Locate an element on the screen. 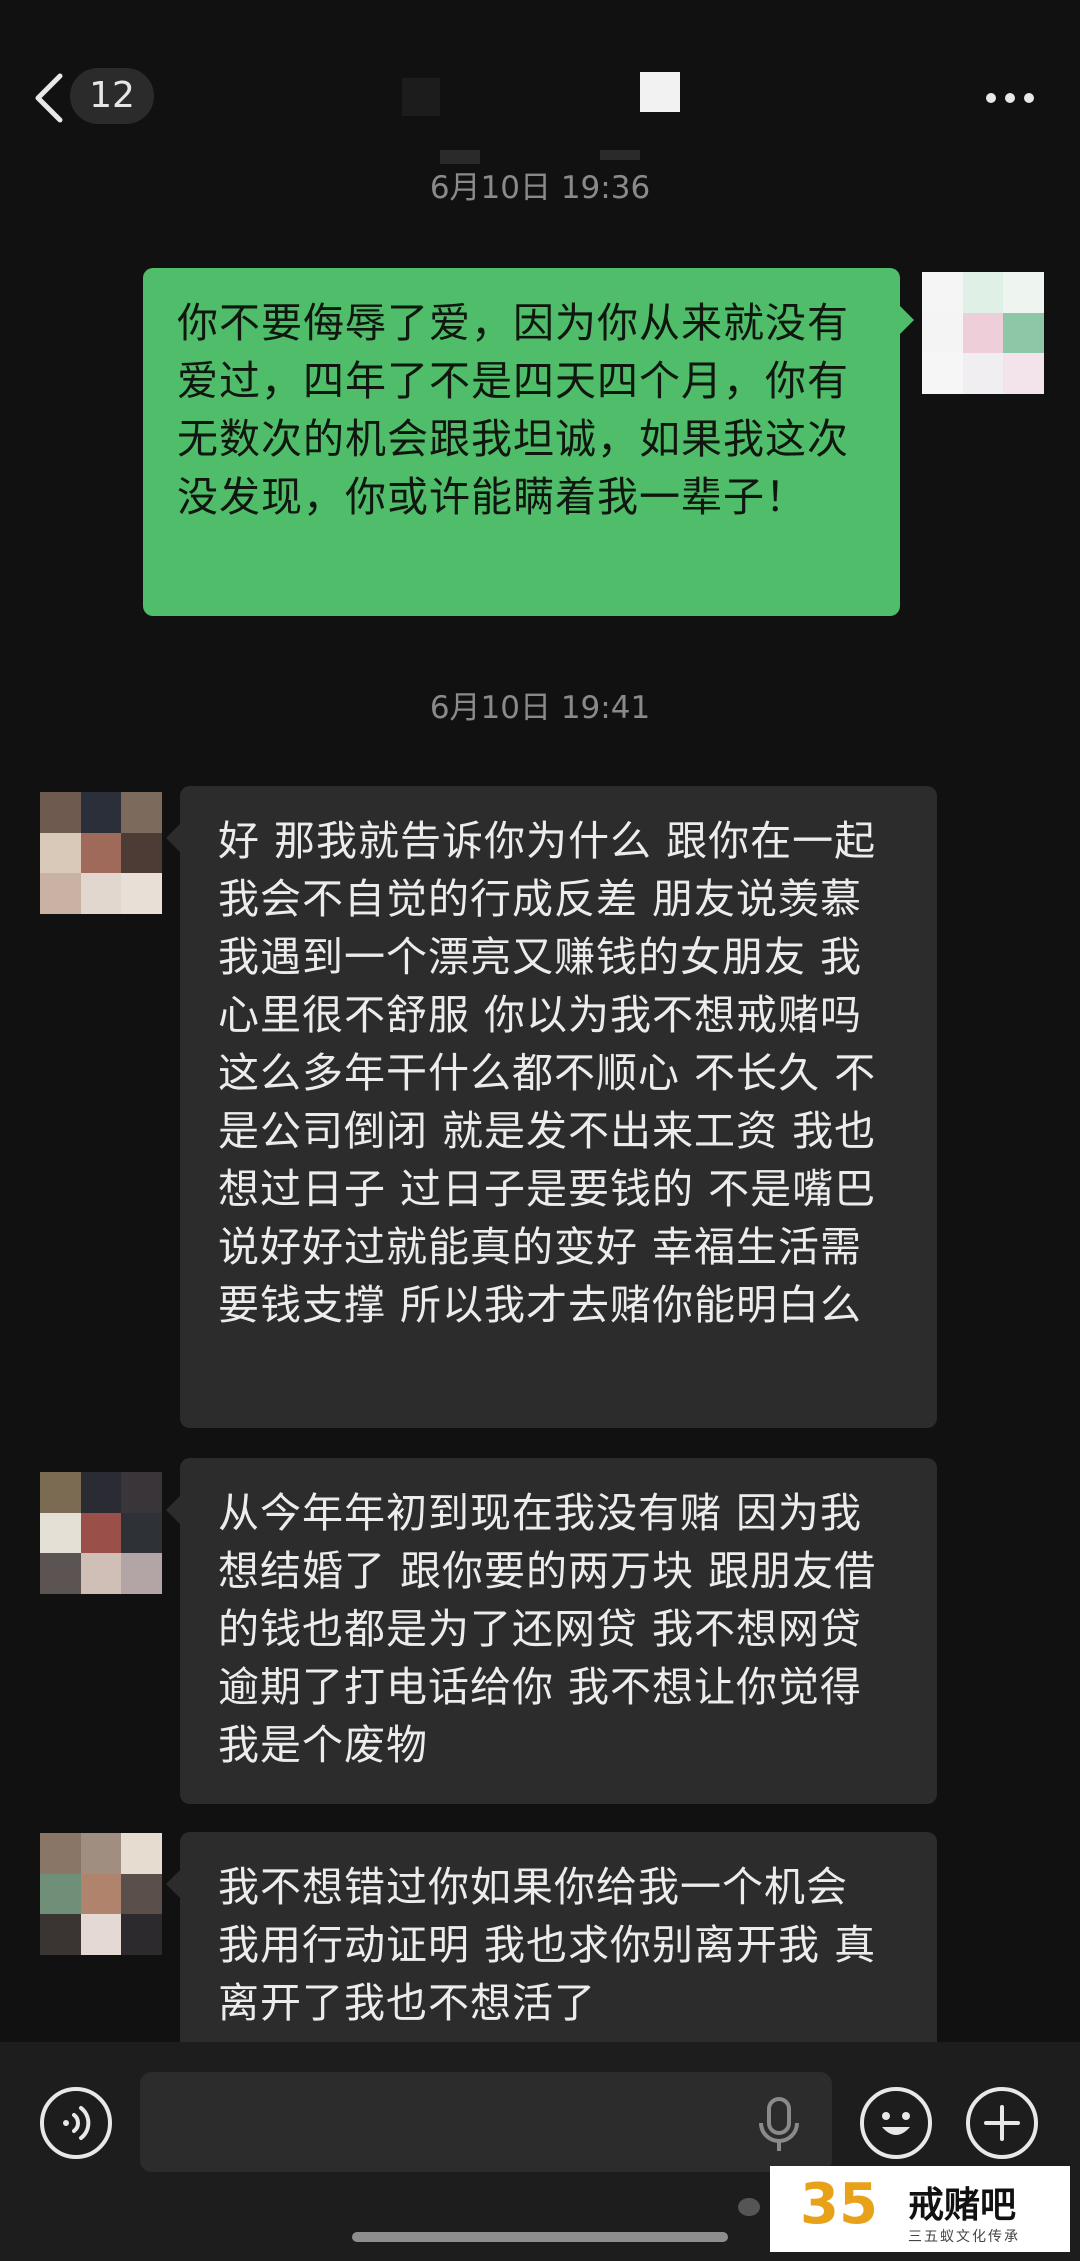 The height and width of the screenshot is (2261, 1080). voice-mode-icon is located at coordinates (76, 2123).